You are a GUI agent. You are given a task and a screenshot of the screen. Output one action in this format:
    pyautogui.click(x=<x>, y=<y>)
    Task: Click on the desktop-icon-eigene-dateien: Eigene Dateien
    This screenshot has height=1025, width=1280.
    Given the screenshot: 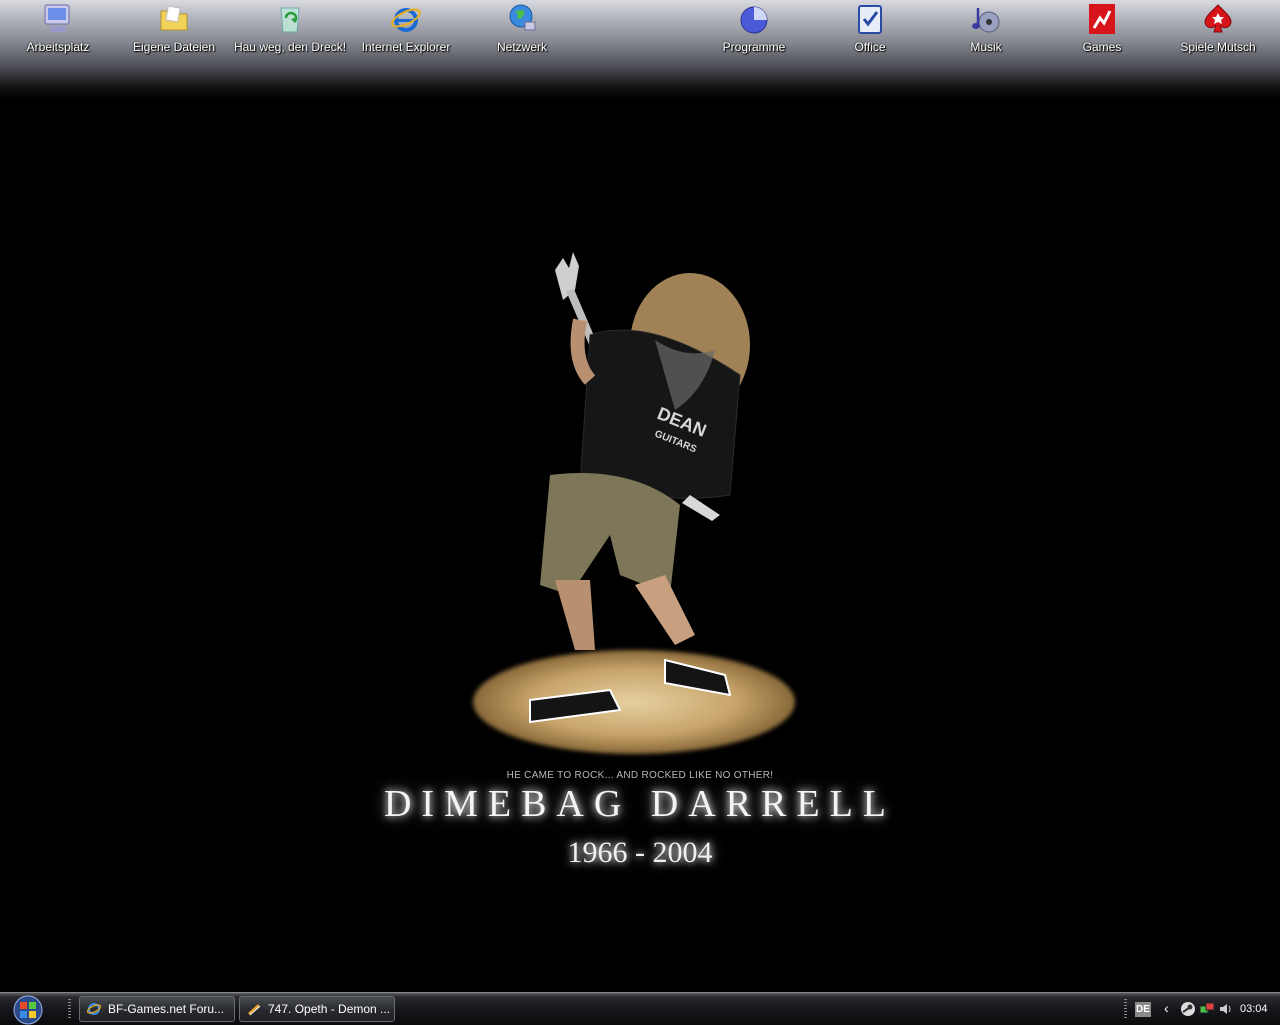 What is the action you would take?
    pyautogui.click(x=174, y=30)
    